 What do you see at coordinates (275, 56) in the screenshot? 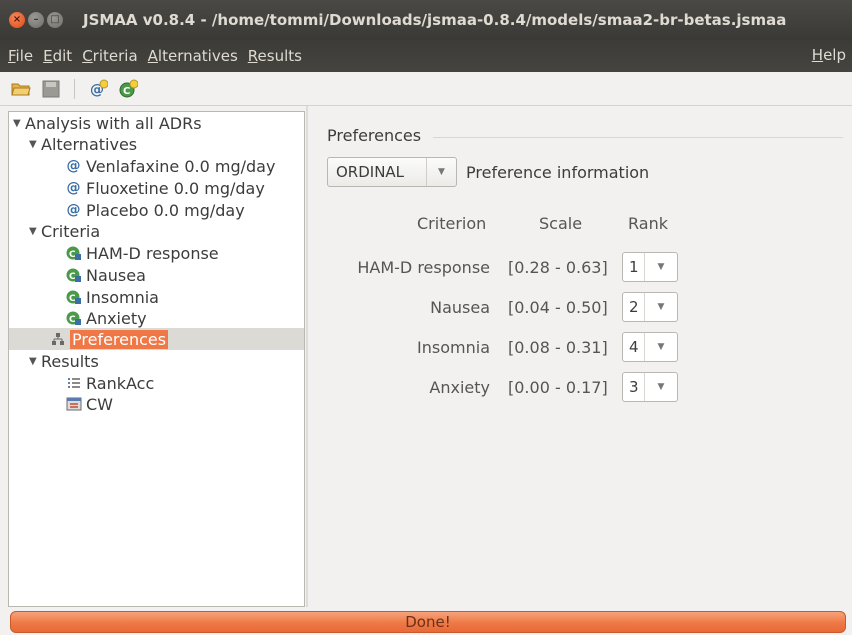
I see `menu-results: Results` at bounding box center [275, 56].